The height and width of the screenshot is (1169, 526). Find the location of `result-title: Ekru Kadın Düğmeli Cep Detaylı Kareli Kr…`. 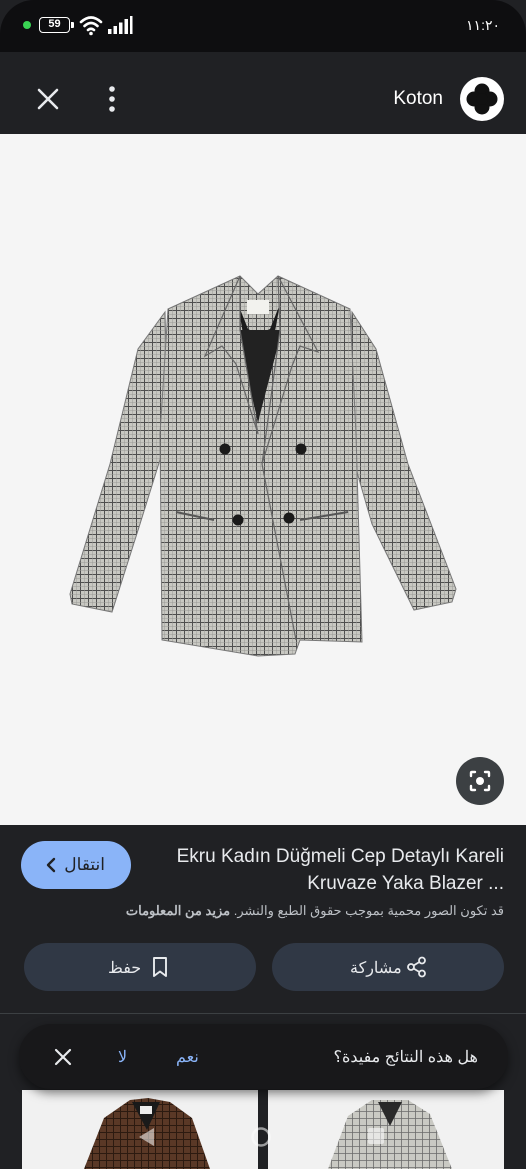

result-title: Ekru Kadın Düğmeli Cep Detaylı Kareli Kr… is located at coordinates (339, 870).